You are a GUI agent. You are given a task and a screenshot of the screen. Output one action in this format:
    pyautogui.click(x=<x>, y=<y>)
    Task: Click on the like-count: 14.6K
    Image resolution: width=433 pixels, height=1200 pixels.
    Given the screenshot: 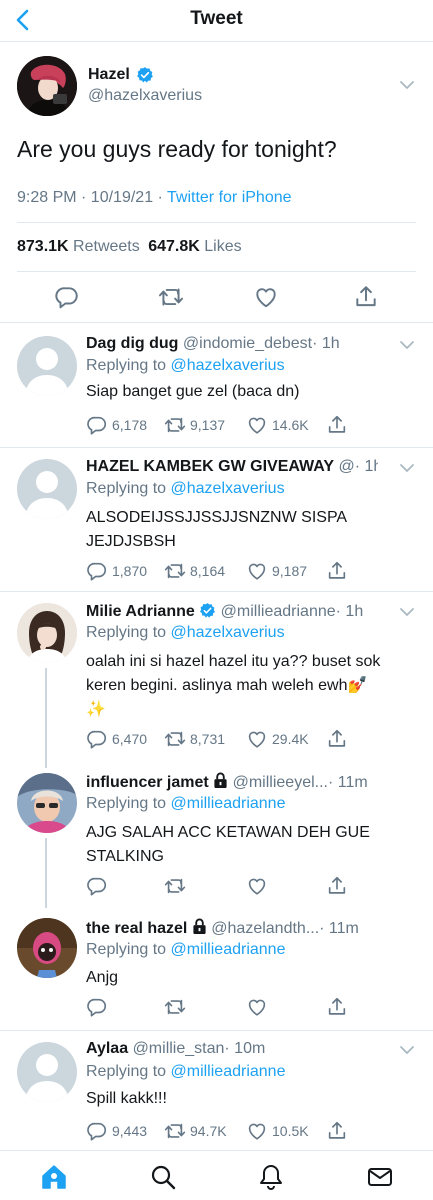 What is the action you would take?
    pyautogui.click(x=290, y=425)
    